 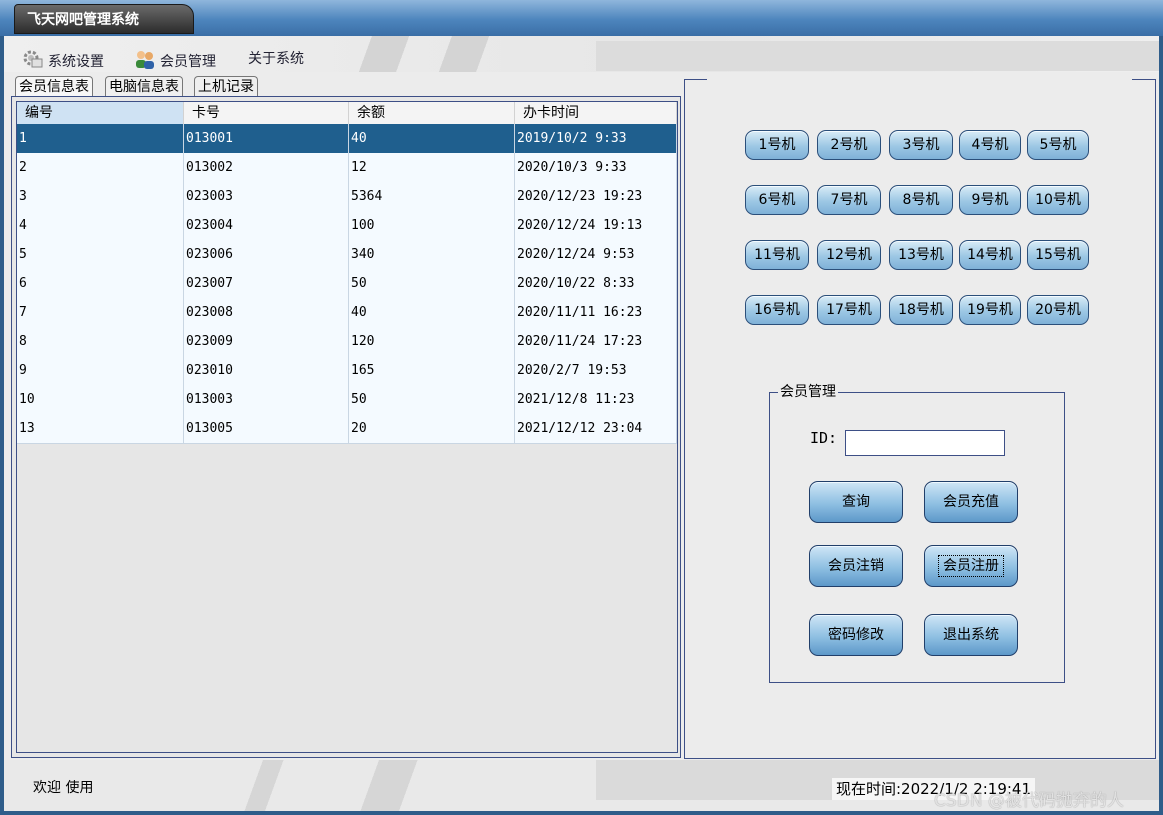 I want to click on button-label: 密码修改, so click(x=856, y=635).